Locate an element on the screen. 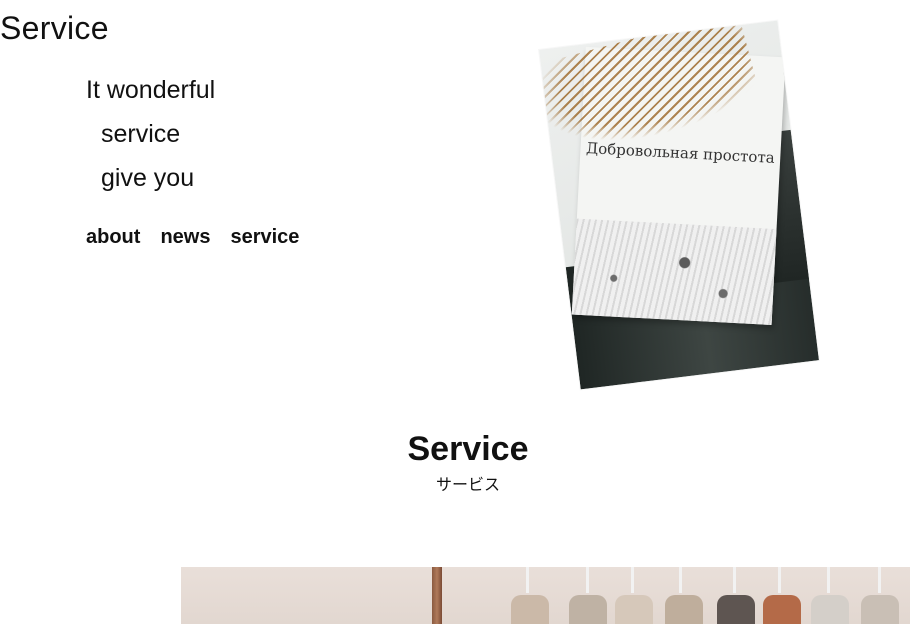 The height and width of the screenshot is (624, 910). section-heading: Service サービス is located at coordinates (455, 463).